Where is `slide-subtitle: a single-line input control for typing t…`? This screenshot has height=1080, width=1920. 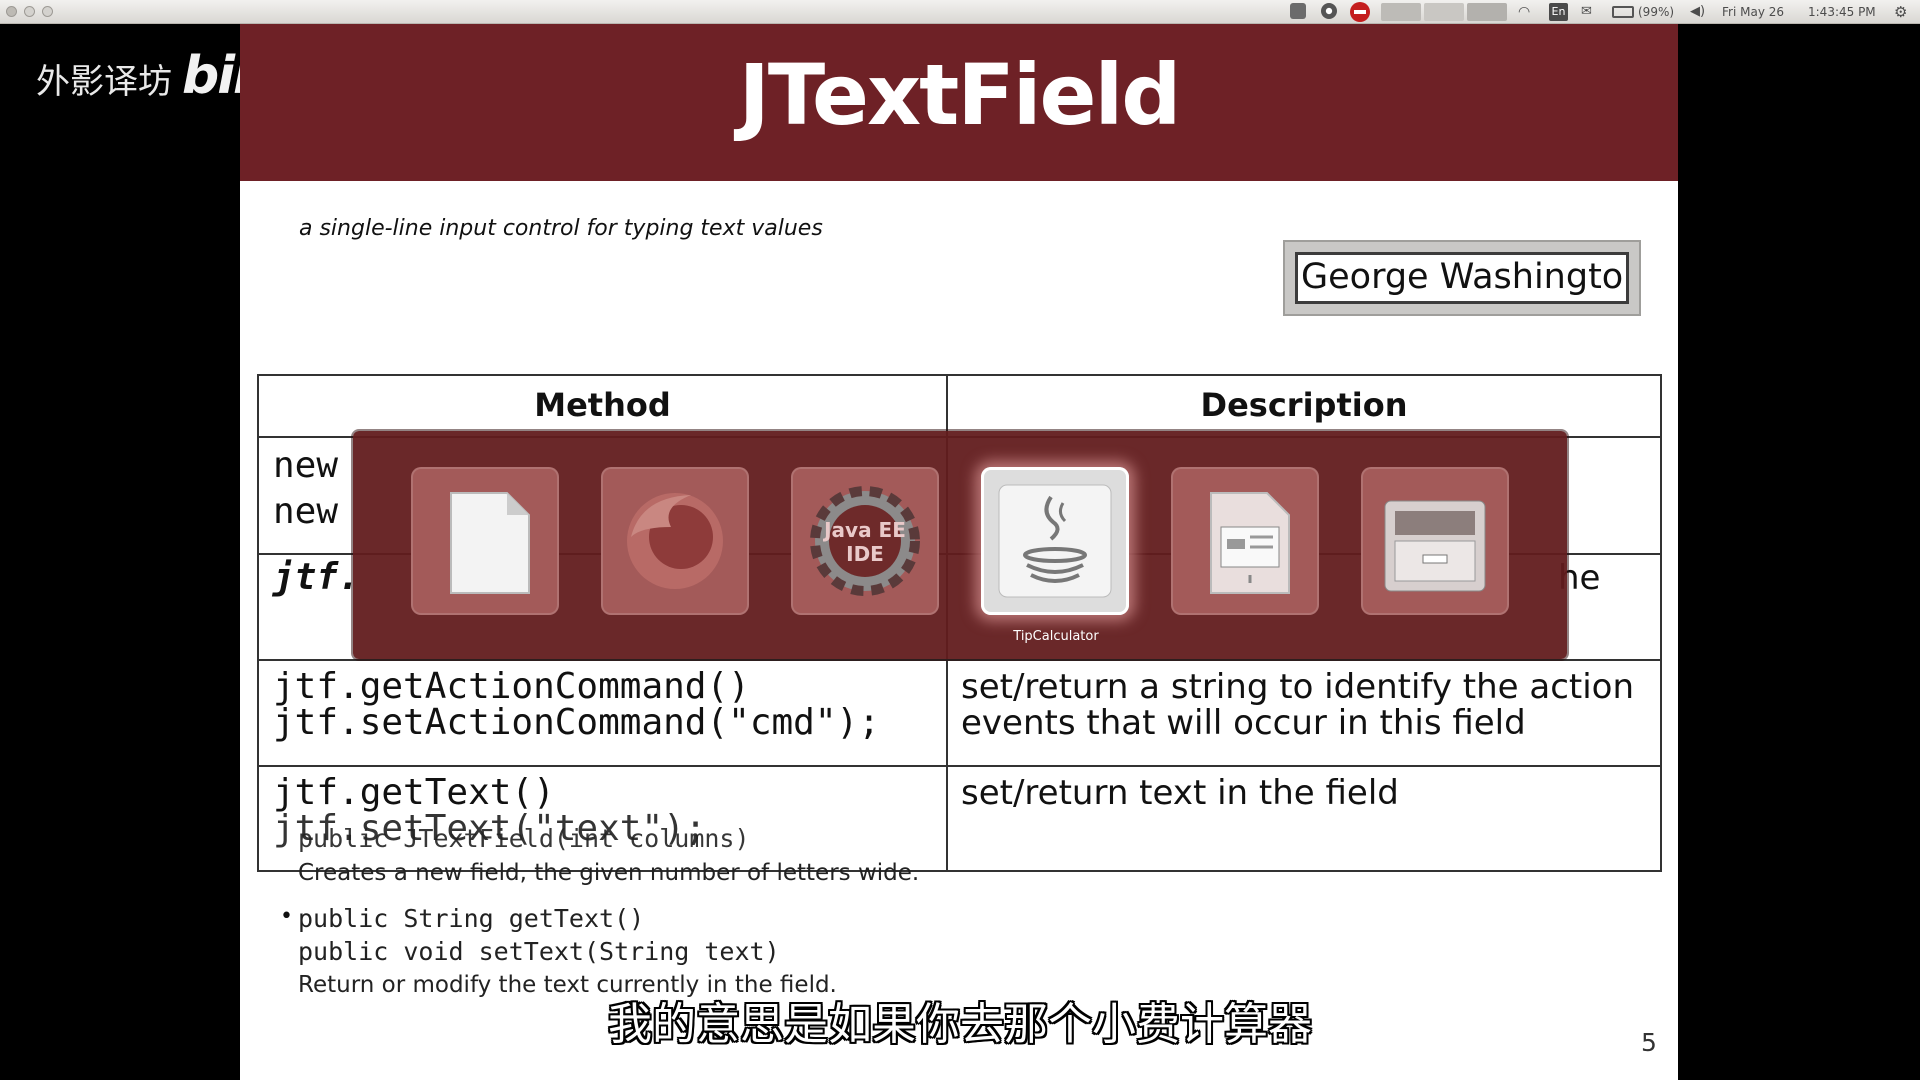
slide-subtitle: a single-line input control for typing t… is located at coordinates (561, 228).